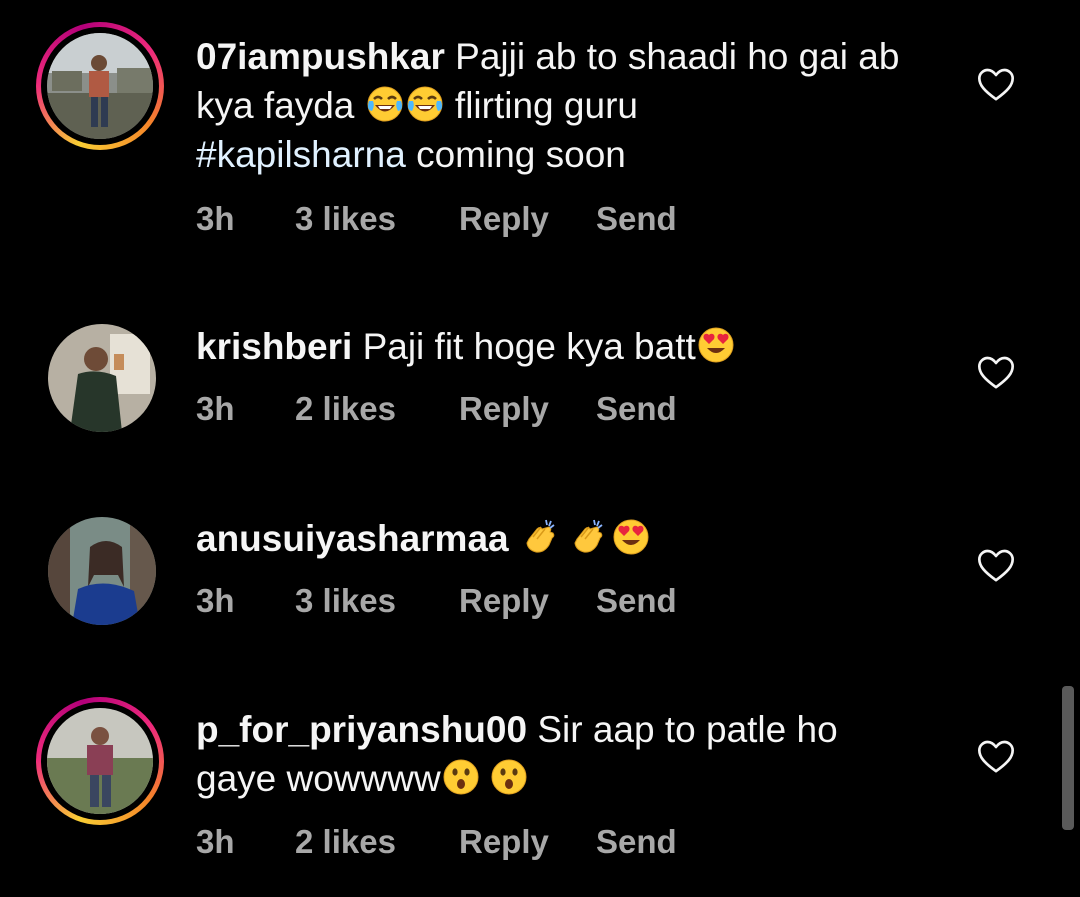  I want to click on comment-body, so click(514, 538).